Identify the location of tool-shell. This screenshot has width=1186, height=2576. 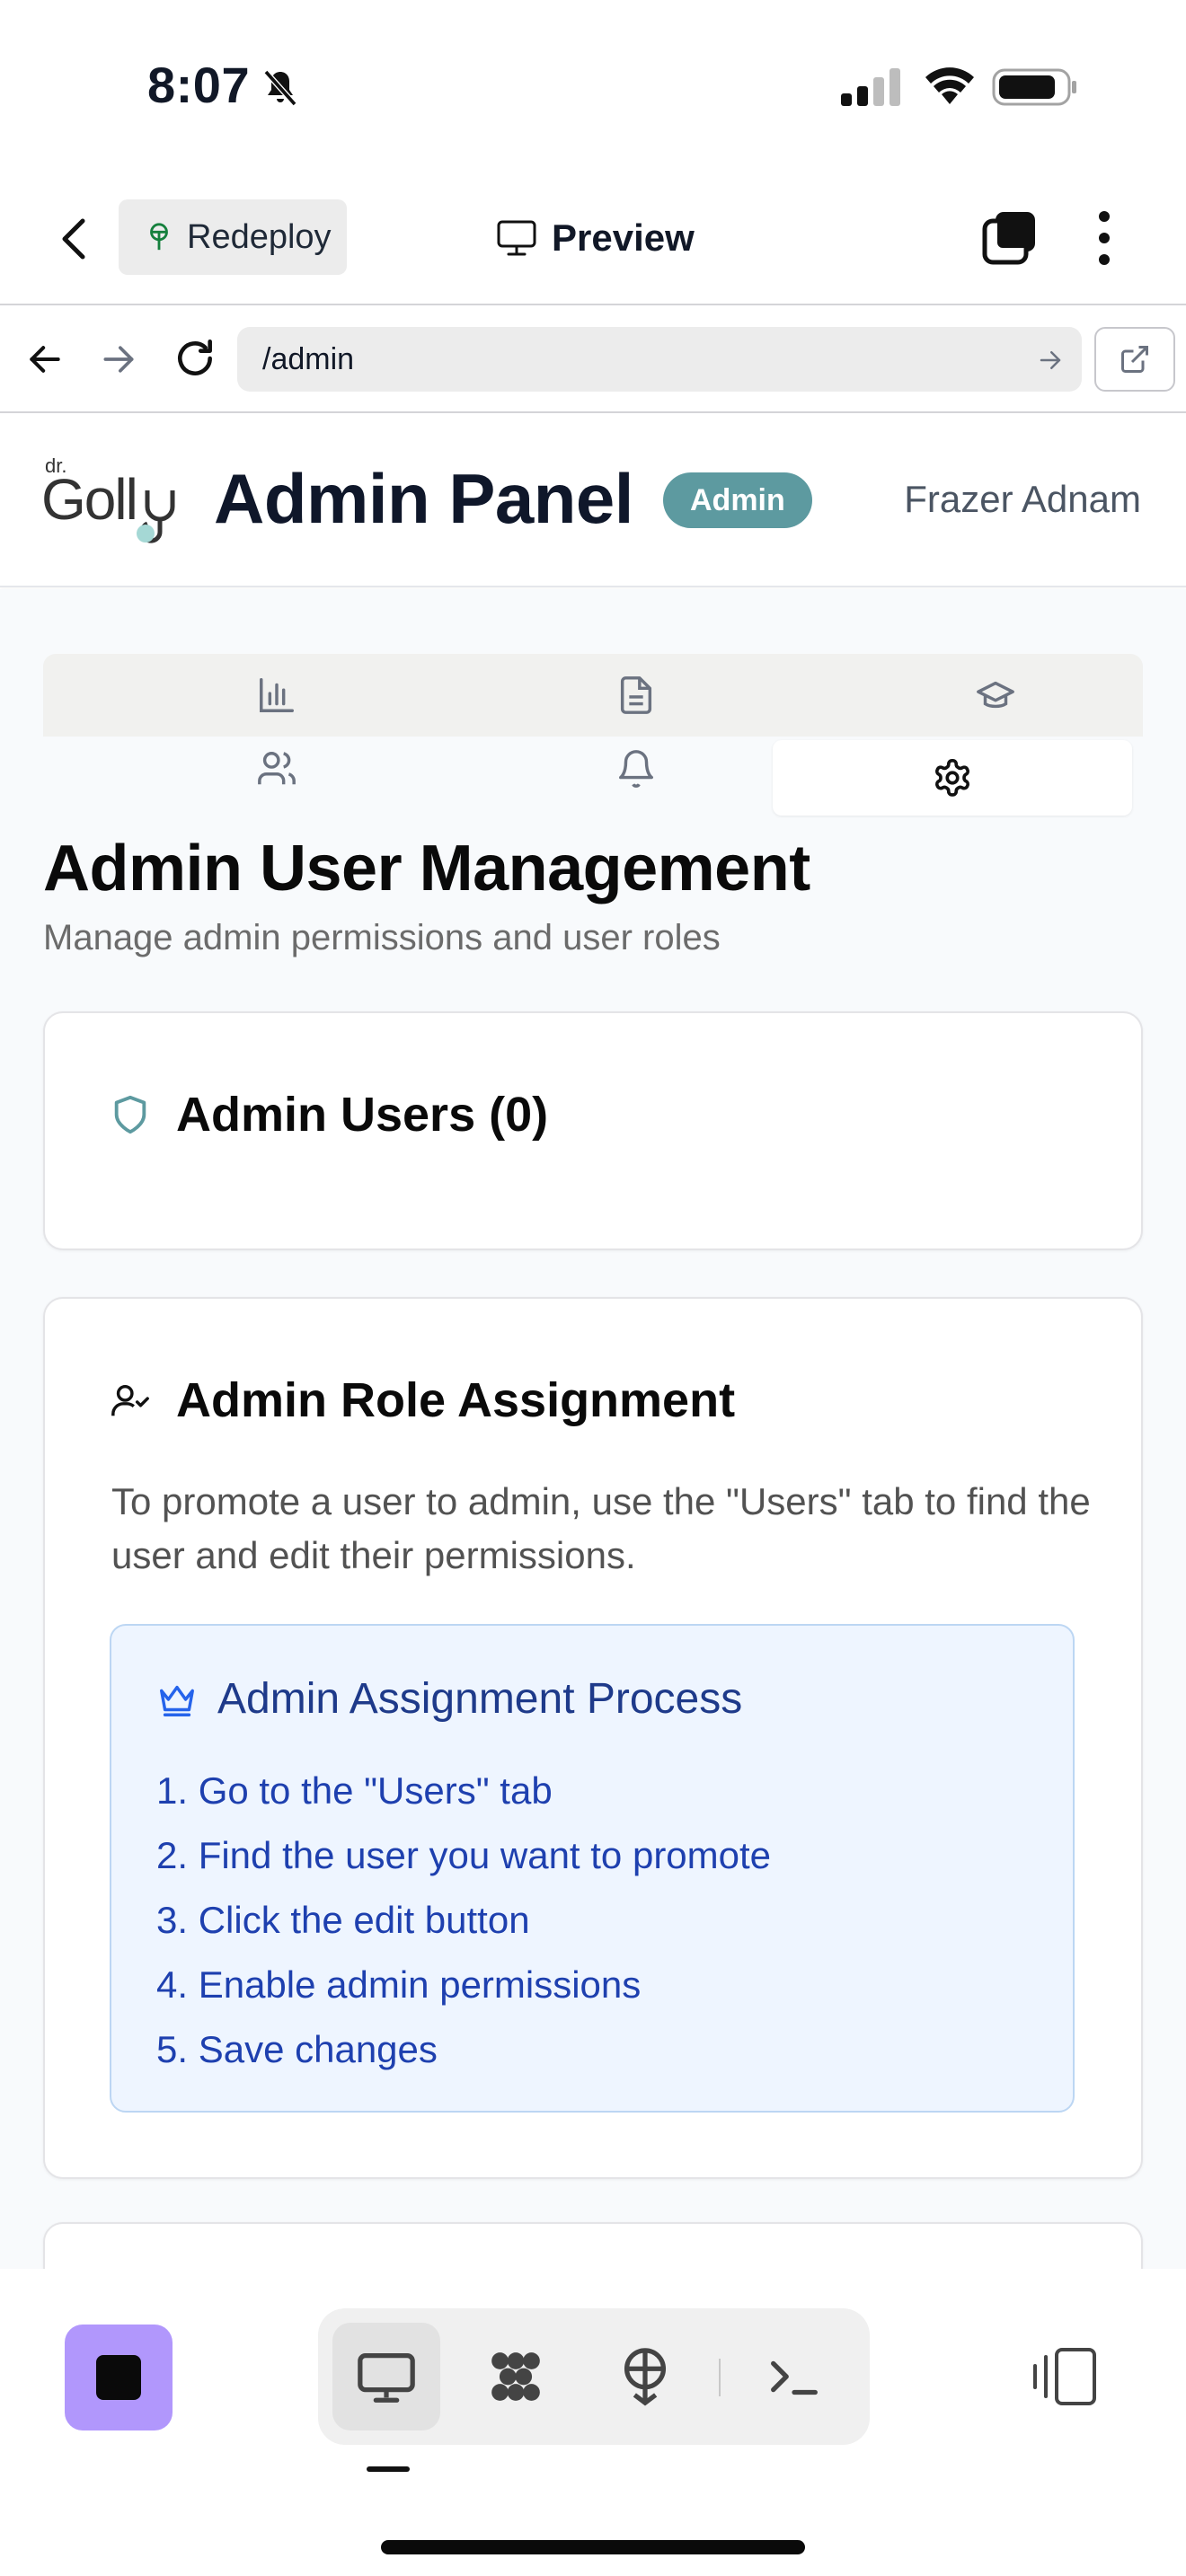
(794, 2376).